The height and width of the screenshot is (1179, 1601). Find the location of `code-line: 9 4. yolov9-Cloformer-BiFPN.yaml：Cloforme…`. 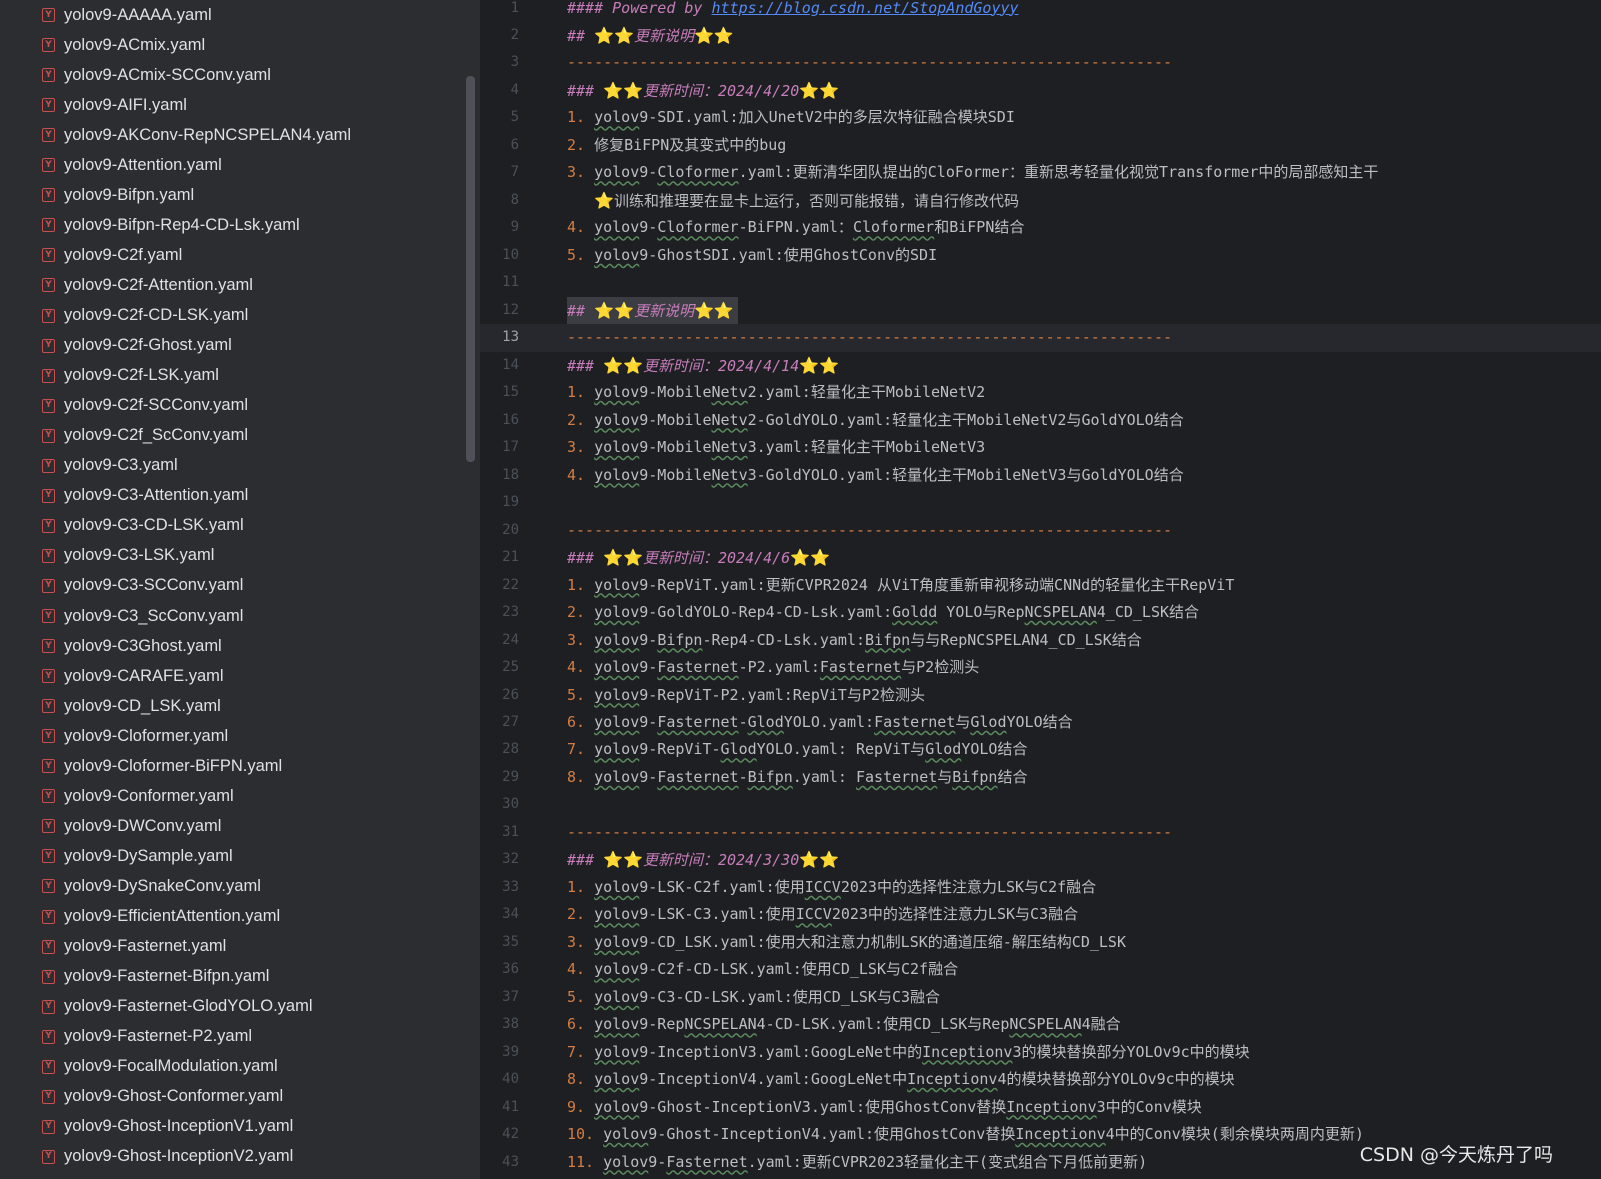

code-line: 9 4. yolov9-Cloformer-BiFPN.yaml：Cloforme… is located at coordinates (1040, 228).